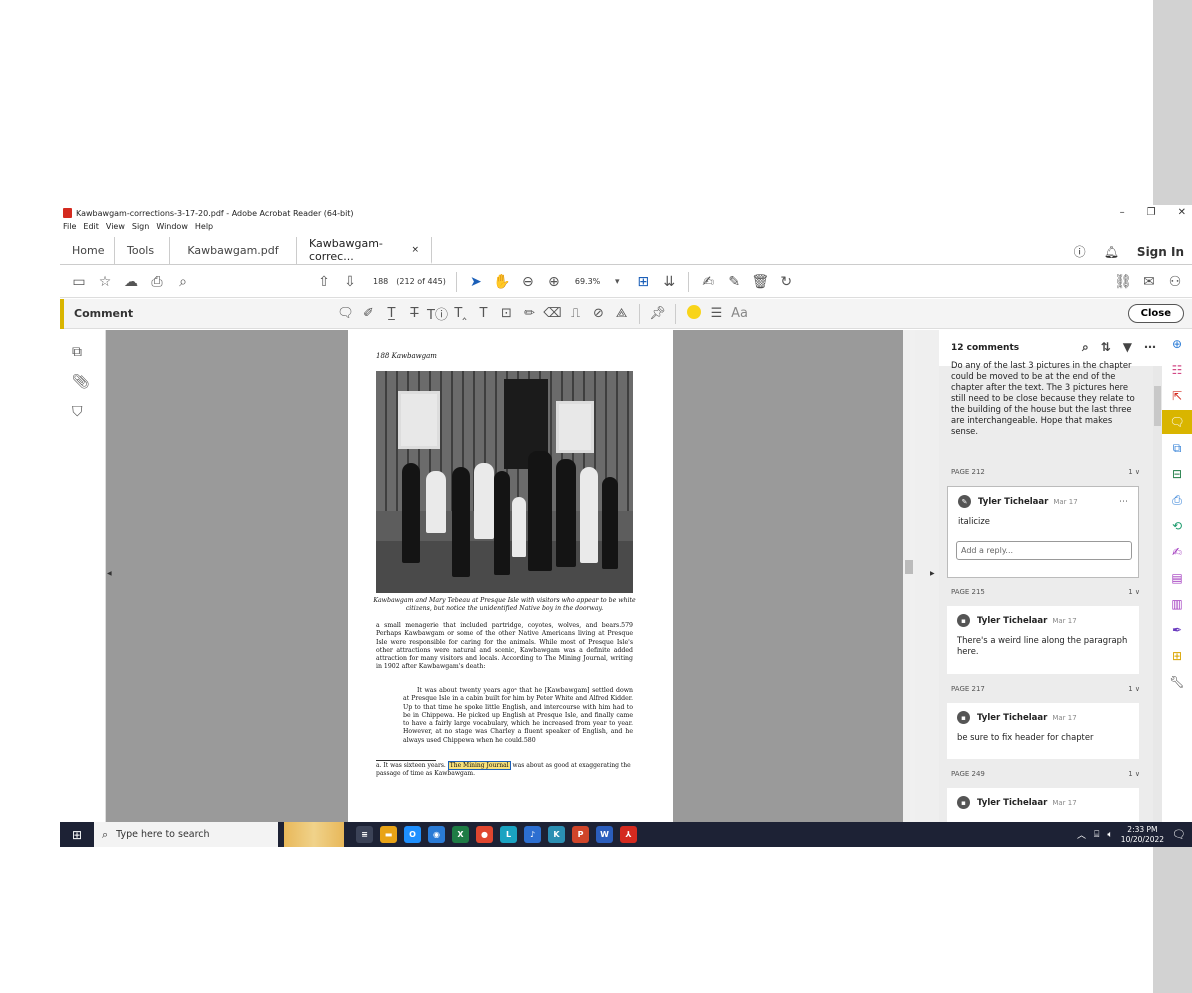  What do you see at coordinates (1175, 282) in the screenshot?
I see `share-user-icon: ⚇` at bounding box center [1175, 282].